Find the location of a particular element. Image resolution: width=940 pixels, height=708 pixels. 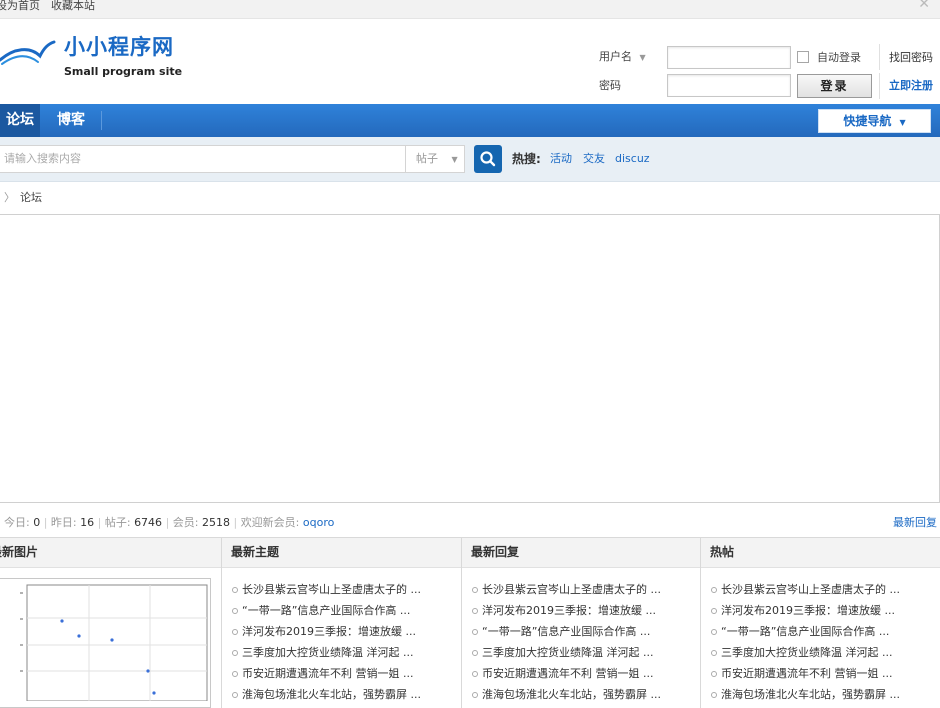

panel-header-pictures: 最新图片 is located at coordinates (110, 553).